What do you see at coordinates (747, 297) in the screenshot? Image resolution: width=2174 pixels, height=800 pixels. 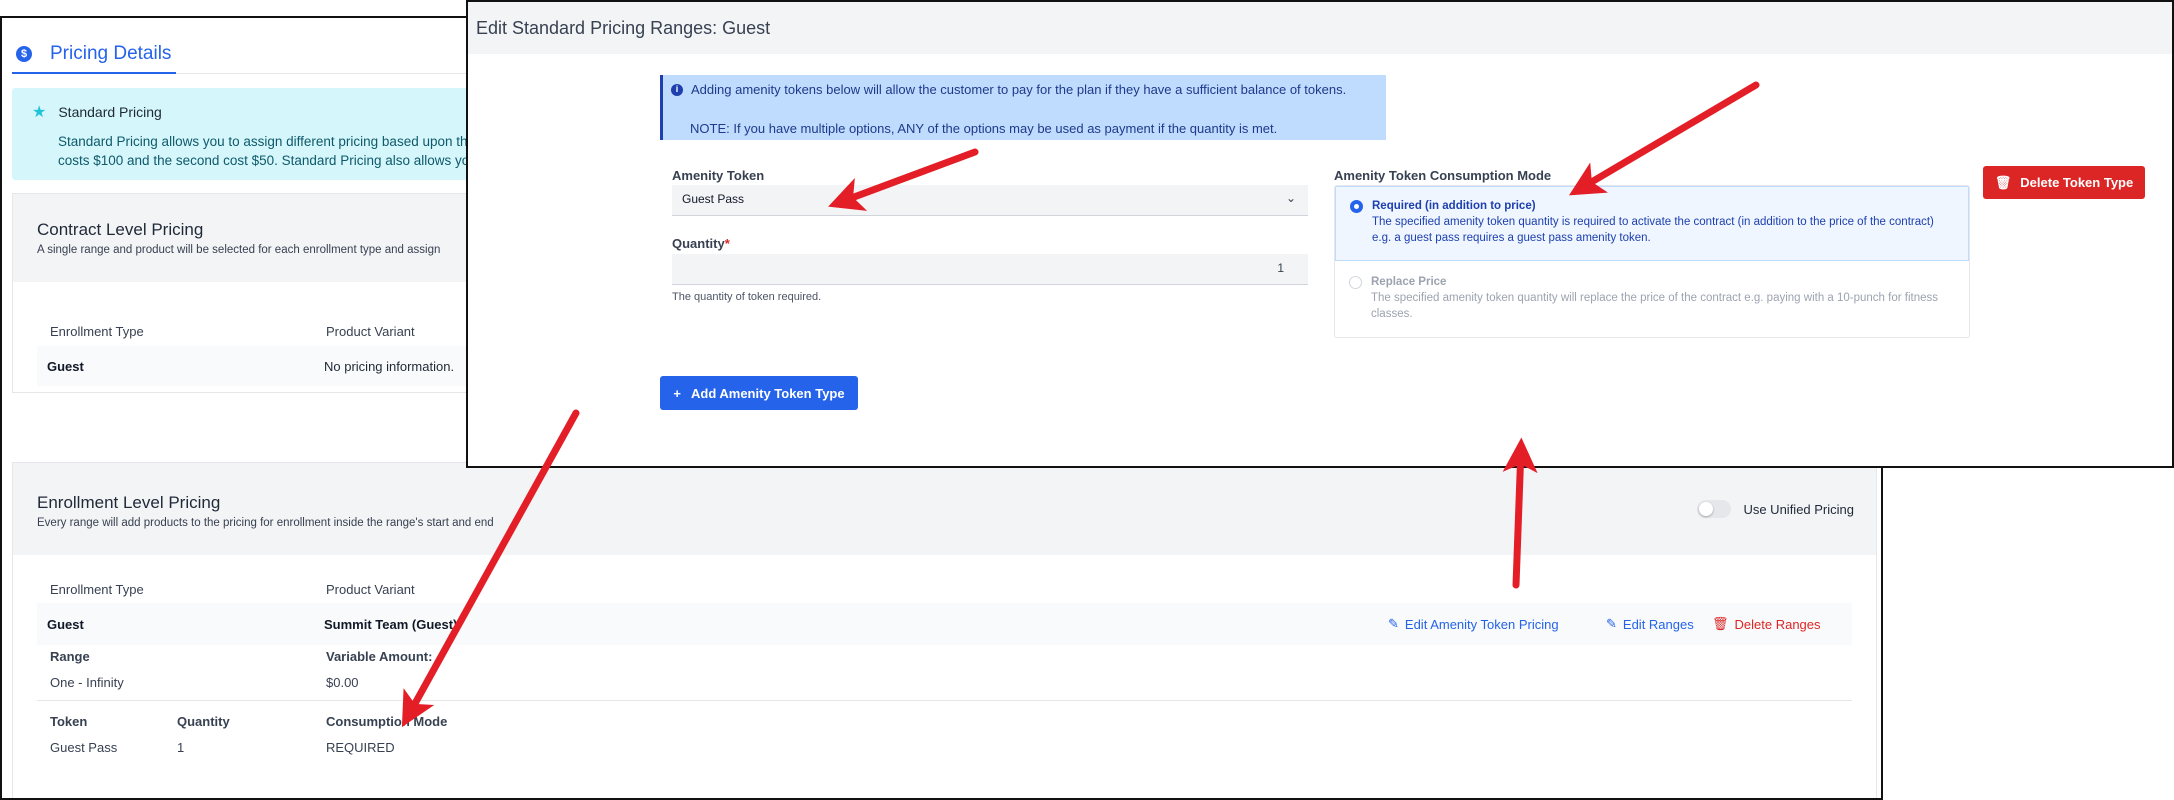 I see `quantity-help: The quantity of token required.` at bounding box center [747, 297].